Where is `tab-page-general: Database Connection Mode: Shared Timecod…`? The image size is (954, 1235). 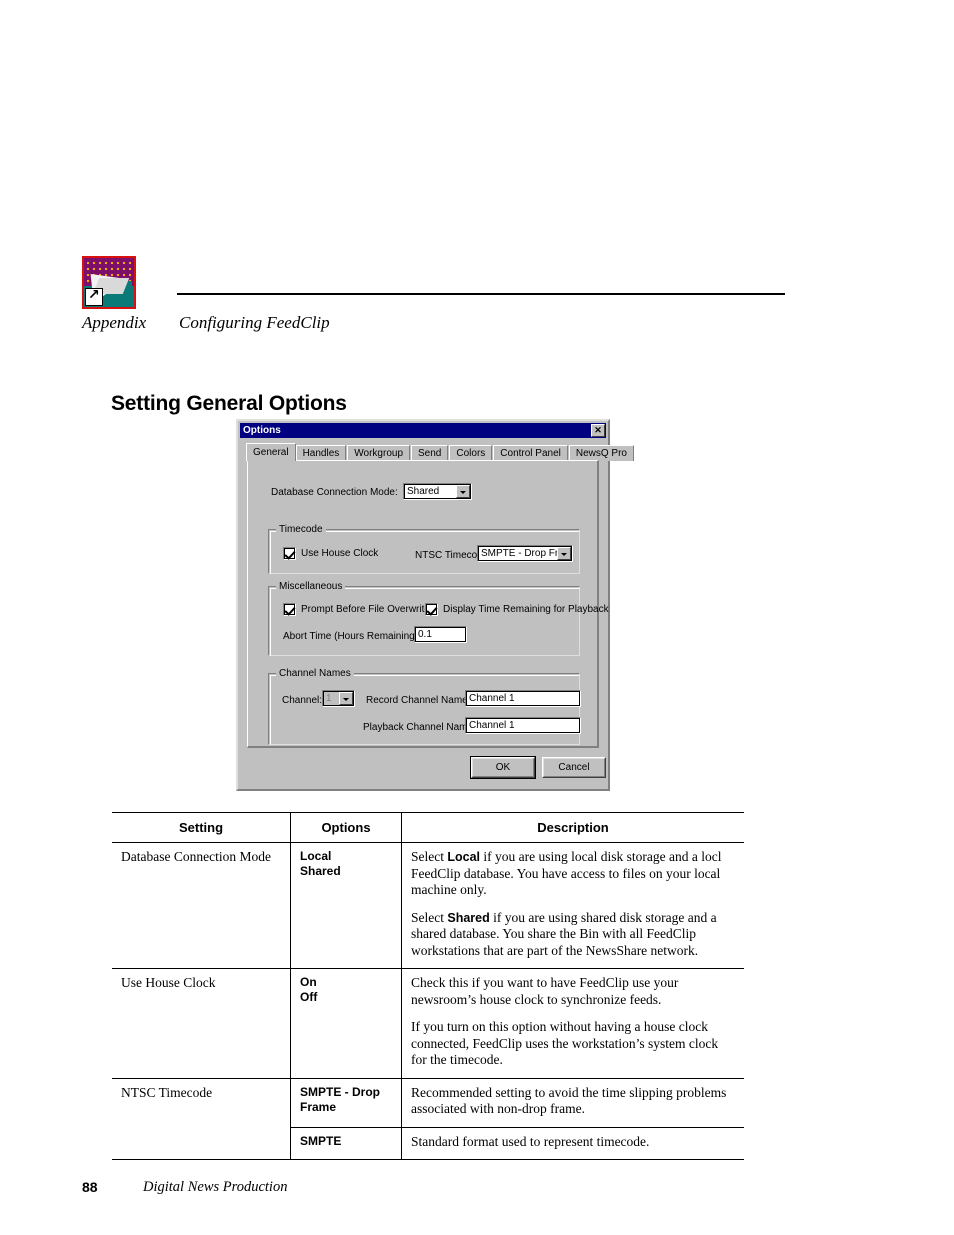 tab-page-general: Database Connection Mode: Shared Timecod… is located at coordinates (428, 604).